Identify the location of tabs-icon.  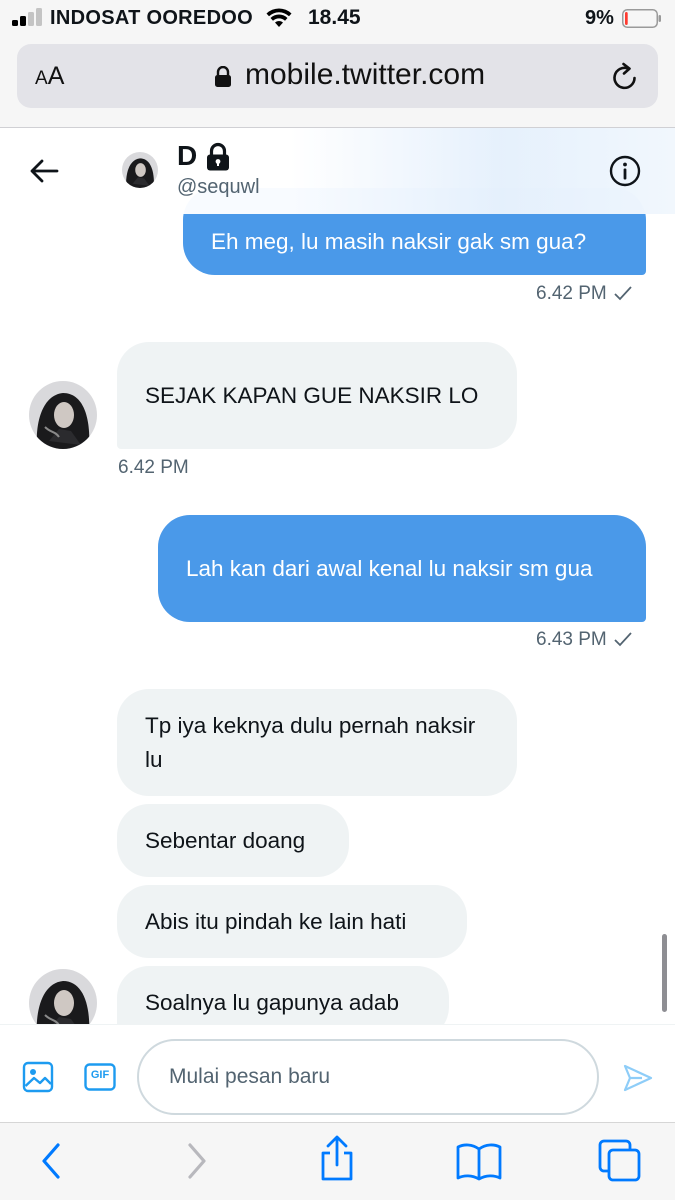
(620, 1161).